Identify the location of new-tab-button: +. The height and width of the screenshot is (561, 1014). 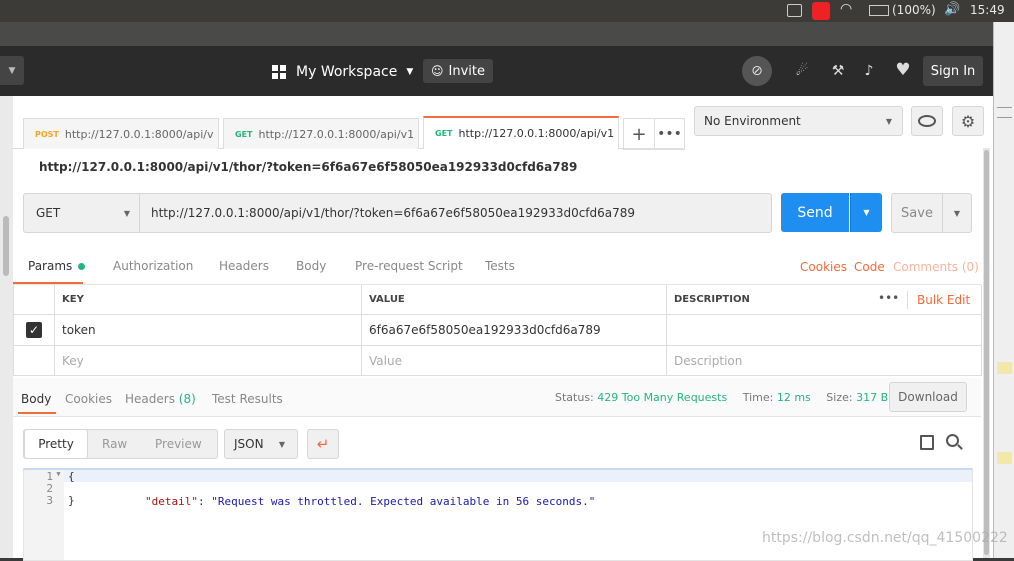
(639, 134).